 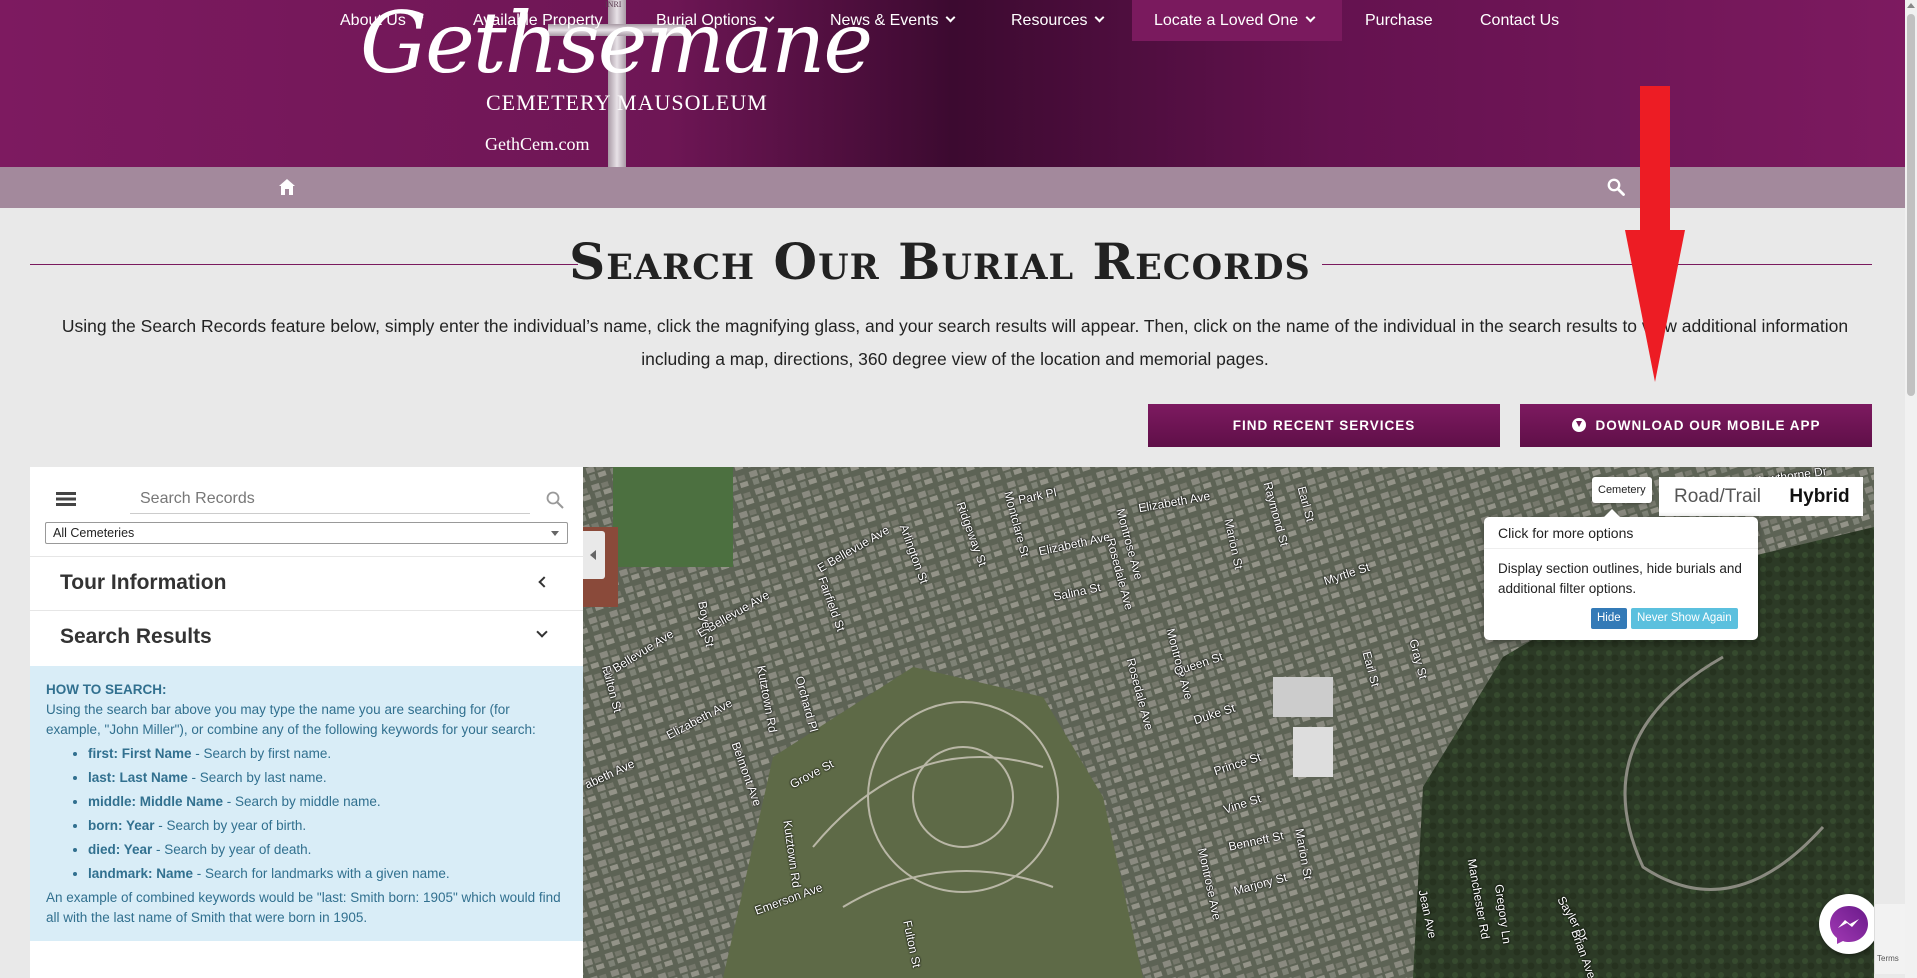 I want to click on nav-label: Contact Us, so click(x=1520, y=20).